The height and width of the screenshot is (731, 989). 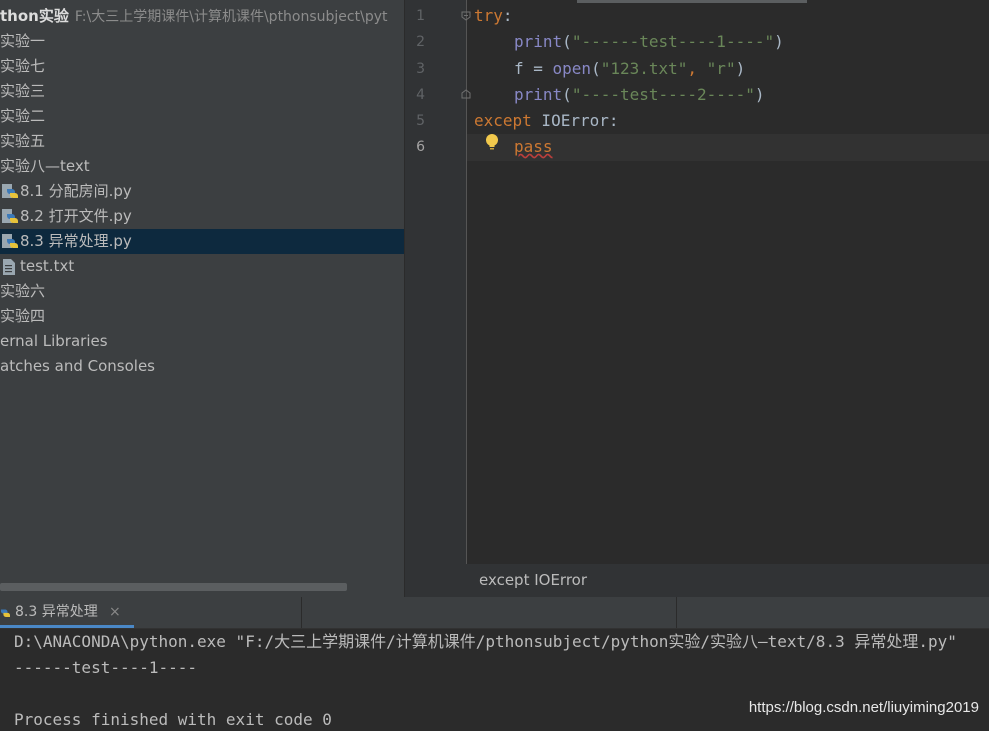 I want to click on text-file-icon, so click(x=9, y=267).